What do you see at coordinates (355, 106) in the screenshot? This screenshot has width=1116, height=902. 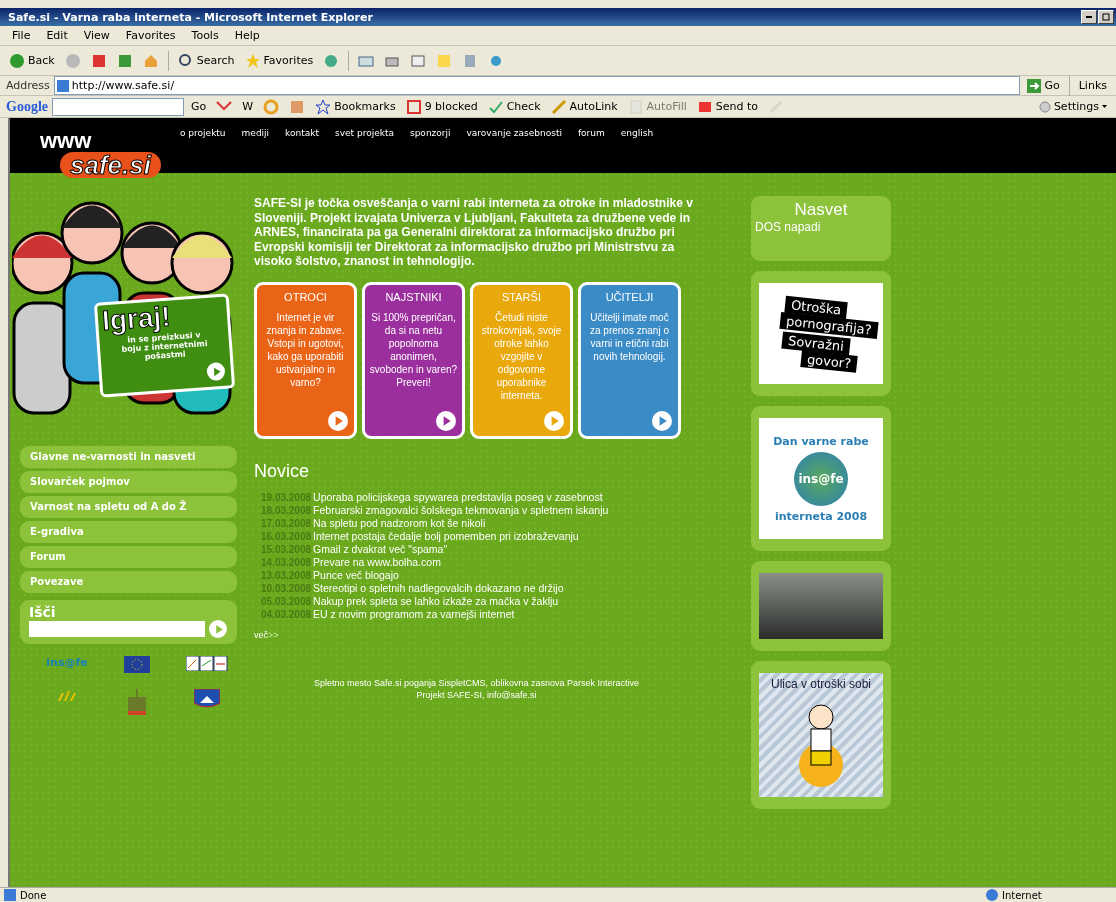 I see `bookmarks-button: Bookmarks` at bounding box center [355, 106].